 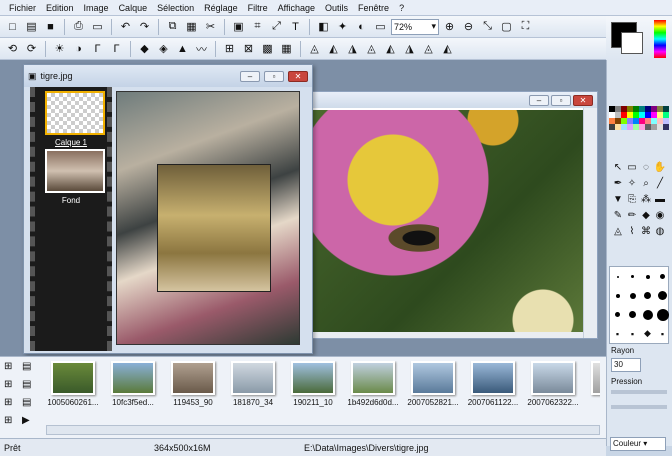 What do you see at coordinates (22, 8) in the screenshot?
I see `menu-fichier: Fichier` at bounding box center [22, 8].